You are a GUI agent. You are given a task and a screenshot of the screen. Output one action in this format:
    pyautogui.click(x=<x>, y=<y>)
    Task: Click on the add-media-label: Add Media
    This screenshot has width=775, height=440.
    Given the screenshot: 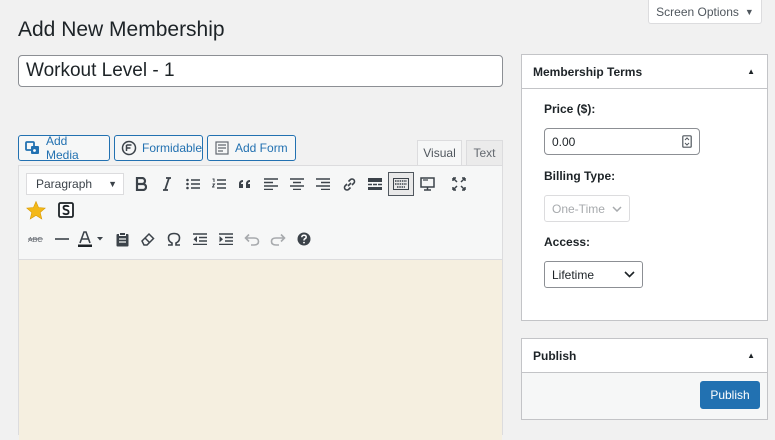 What is the action you would take?
    pyautogui.click(x=62, y=148)
    